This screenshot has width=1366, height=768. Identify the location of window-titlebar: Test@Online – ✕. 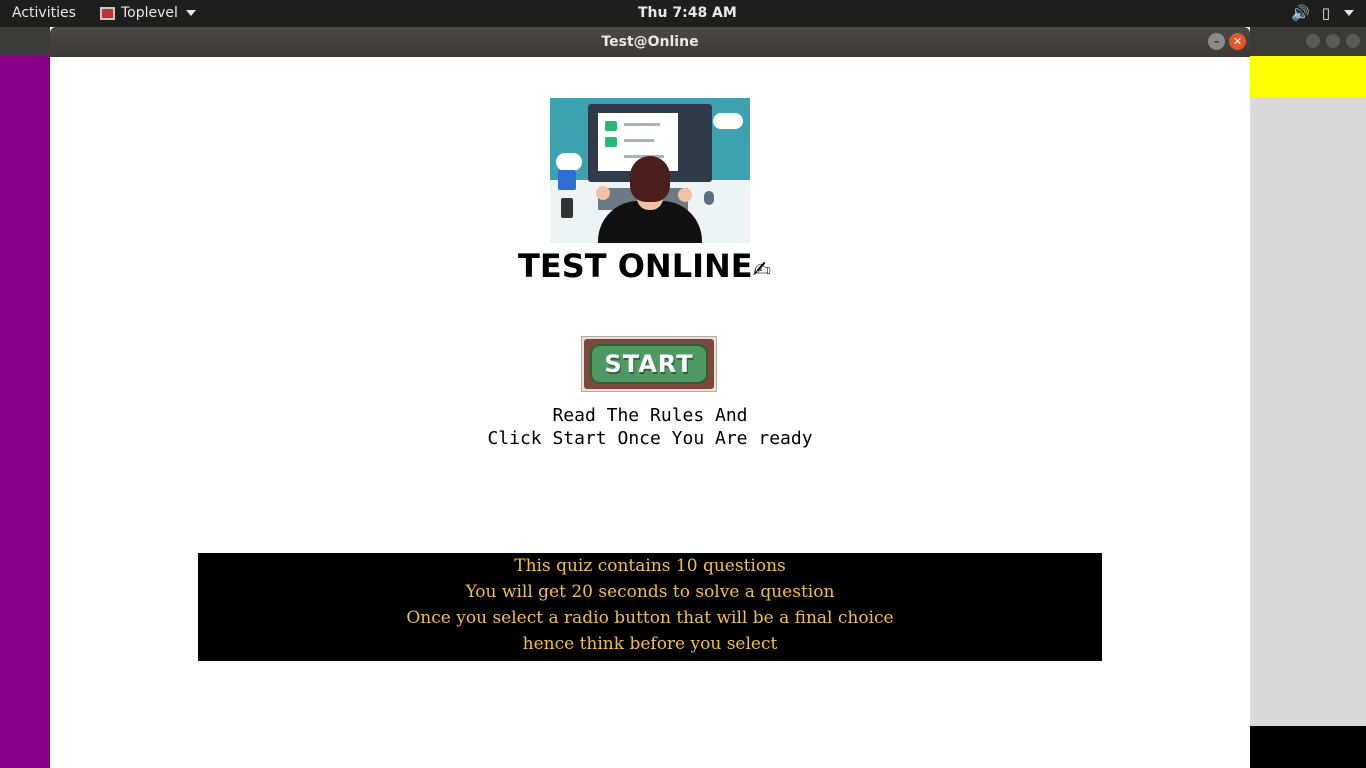
(650, 42).